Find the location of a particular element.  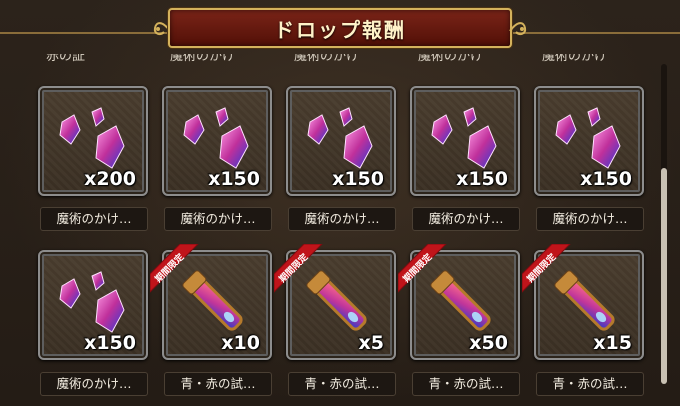

item-quantity: x15 is located at coordinates (612, 343).